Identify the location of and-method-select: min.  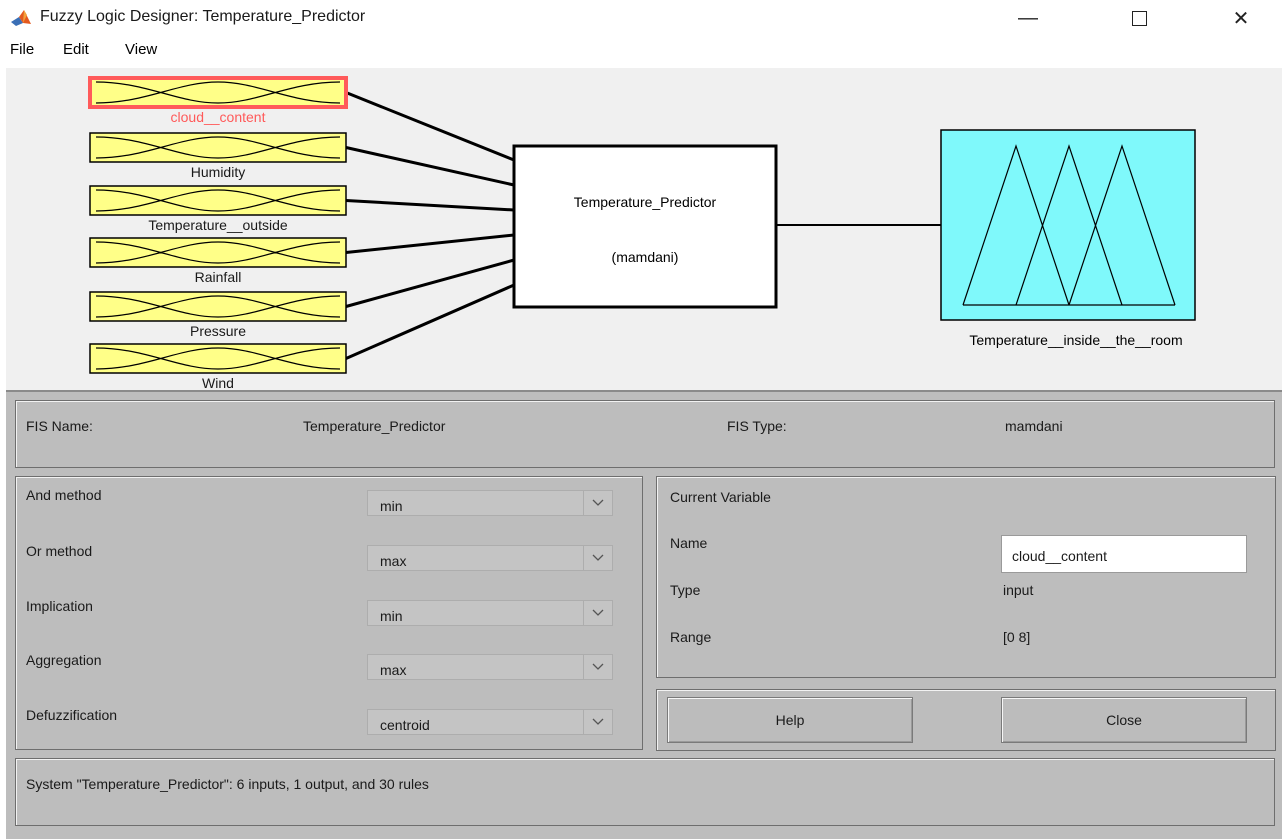
(490, 503).